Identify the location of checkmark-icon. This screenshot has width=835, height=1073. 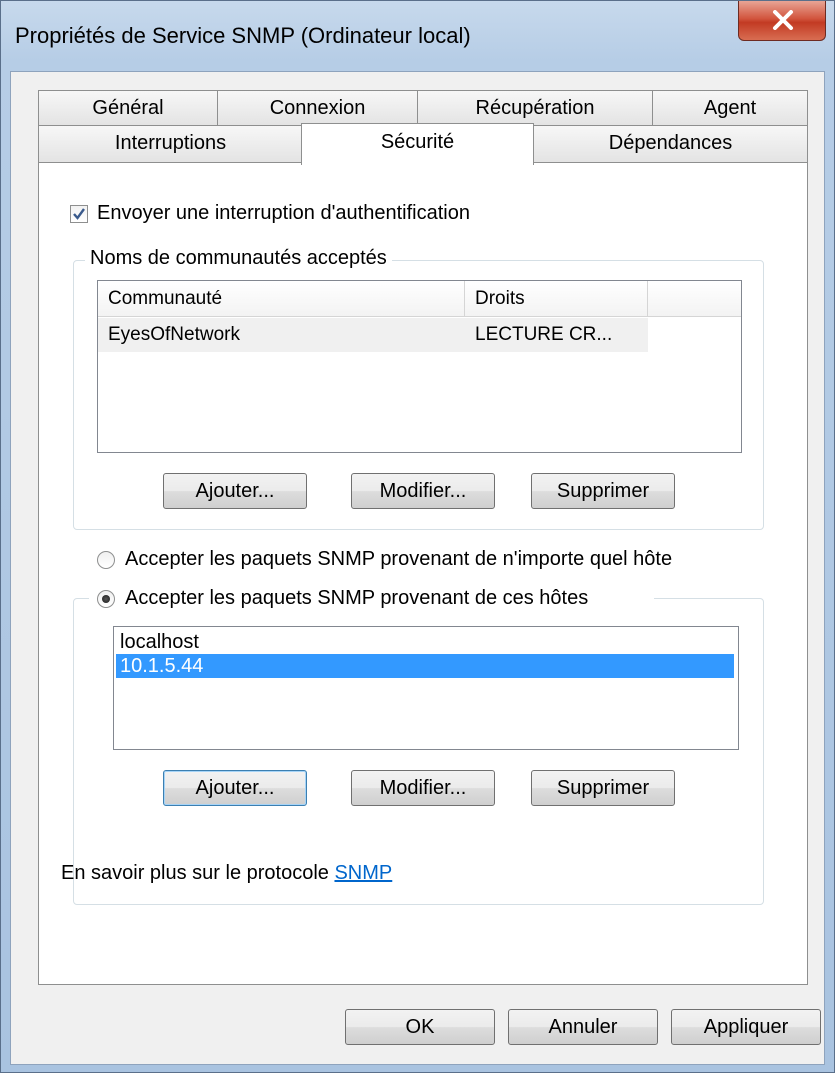
(79, 214).